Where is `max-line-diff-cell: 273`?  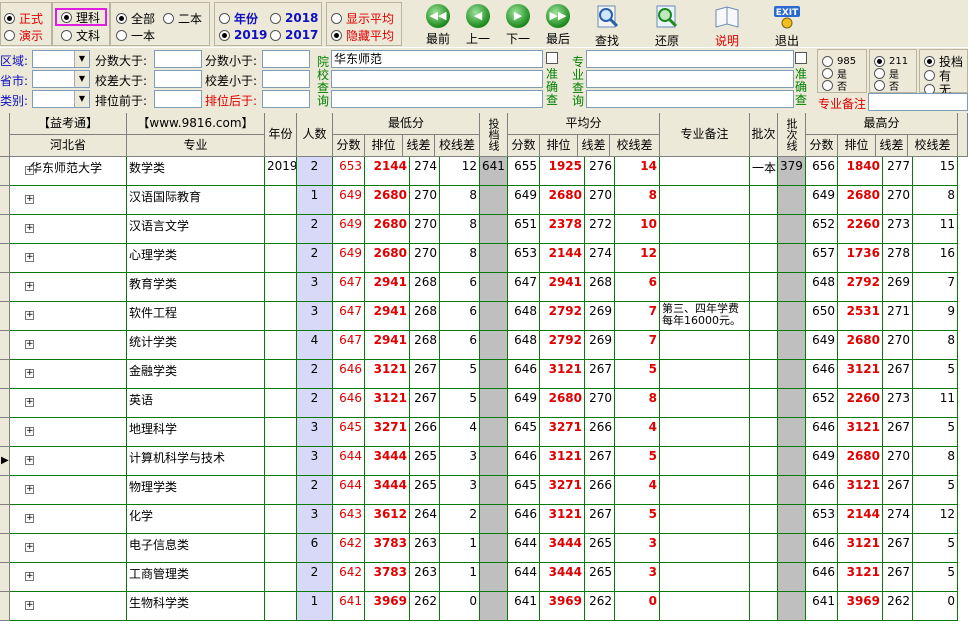
max-line-diff-cell: 273 is located at coordinates (898, 403).